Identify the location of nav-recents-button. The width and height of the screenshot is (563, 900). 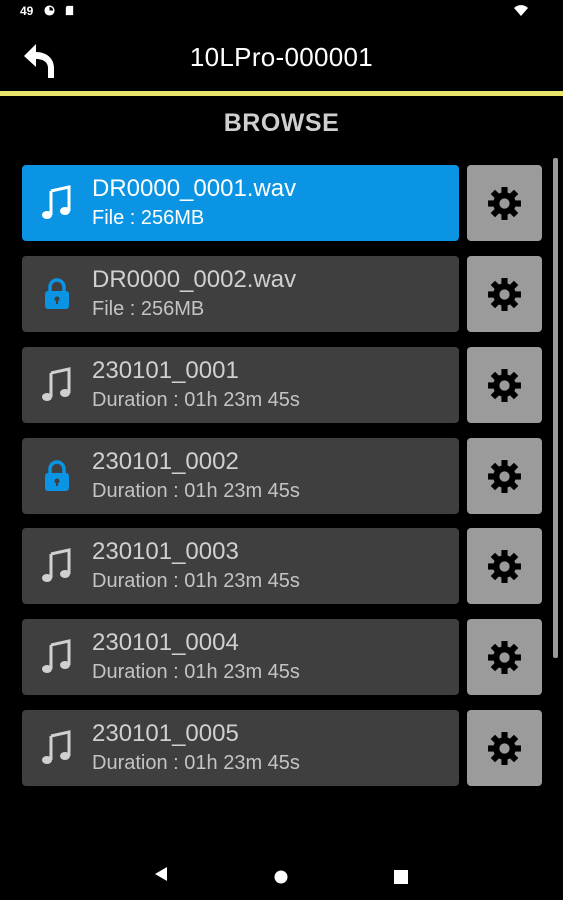
(401, 877).